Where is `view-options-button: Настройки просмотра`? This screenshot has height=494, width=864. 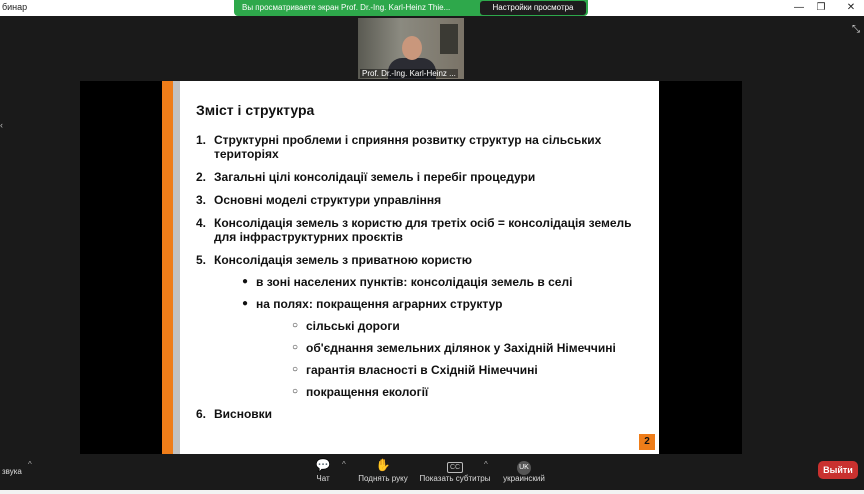 view-options-button: Настройки просмотра is located at coordinates (533, 8).